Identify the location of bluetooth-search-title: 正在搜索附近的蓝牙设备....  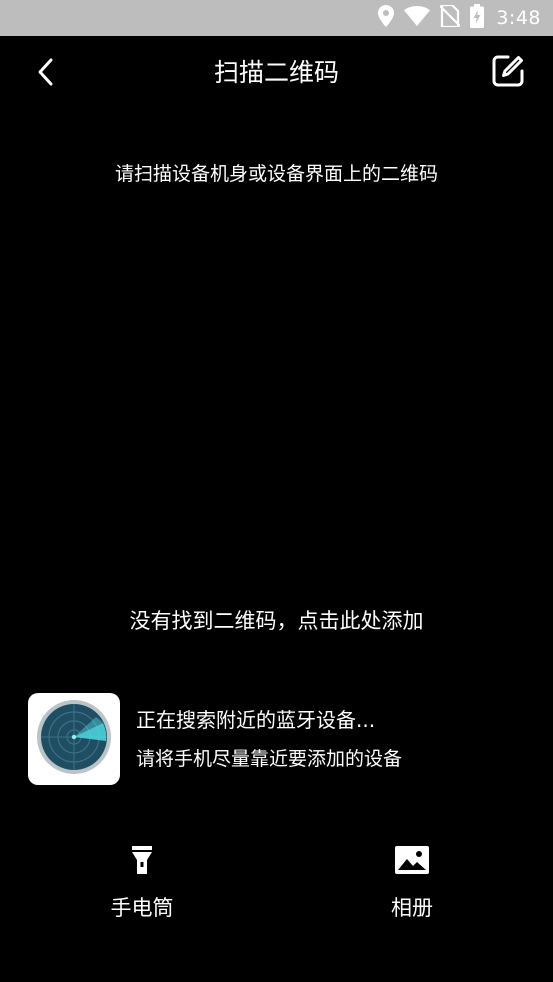
(256, 720).